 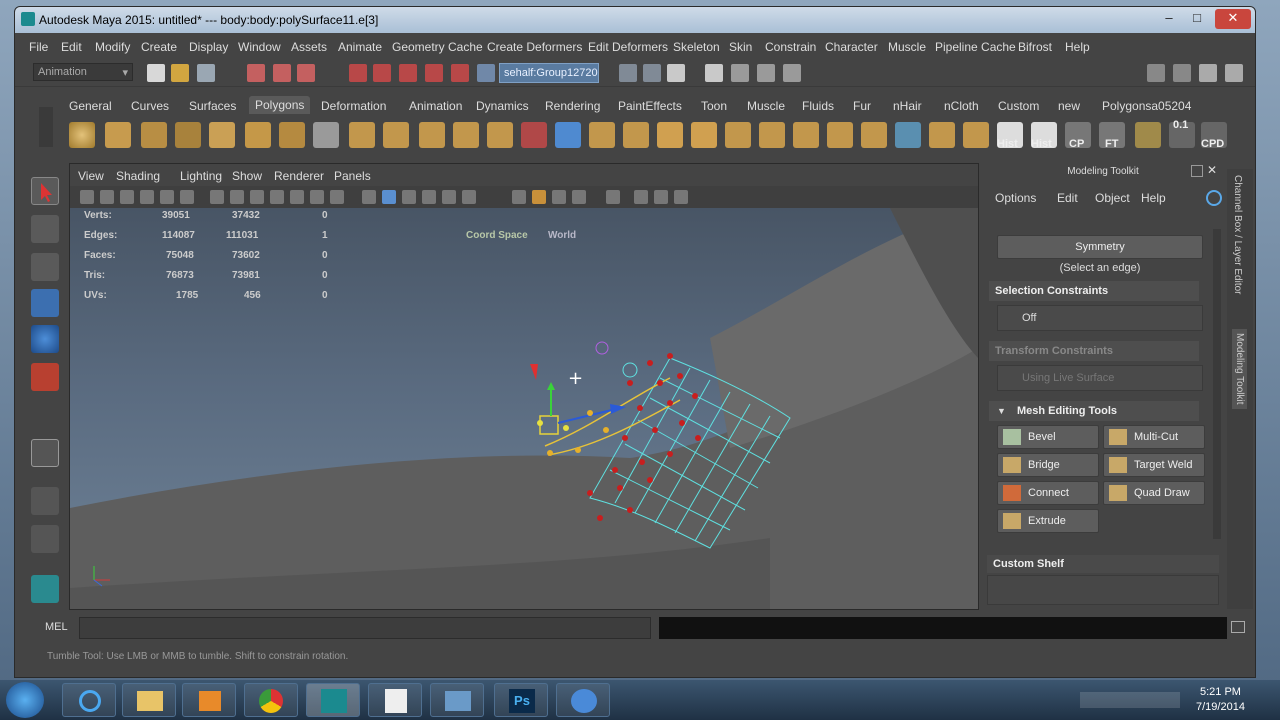 I want to click on tab-ncloth: nCloth, so click(x=961, y=106).